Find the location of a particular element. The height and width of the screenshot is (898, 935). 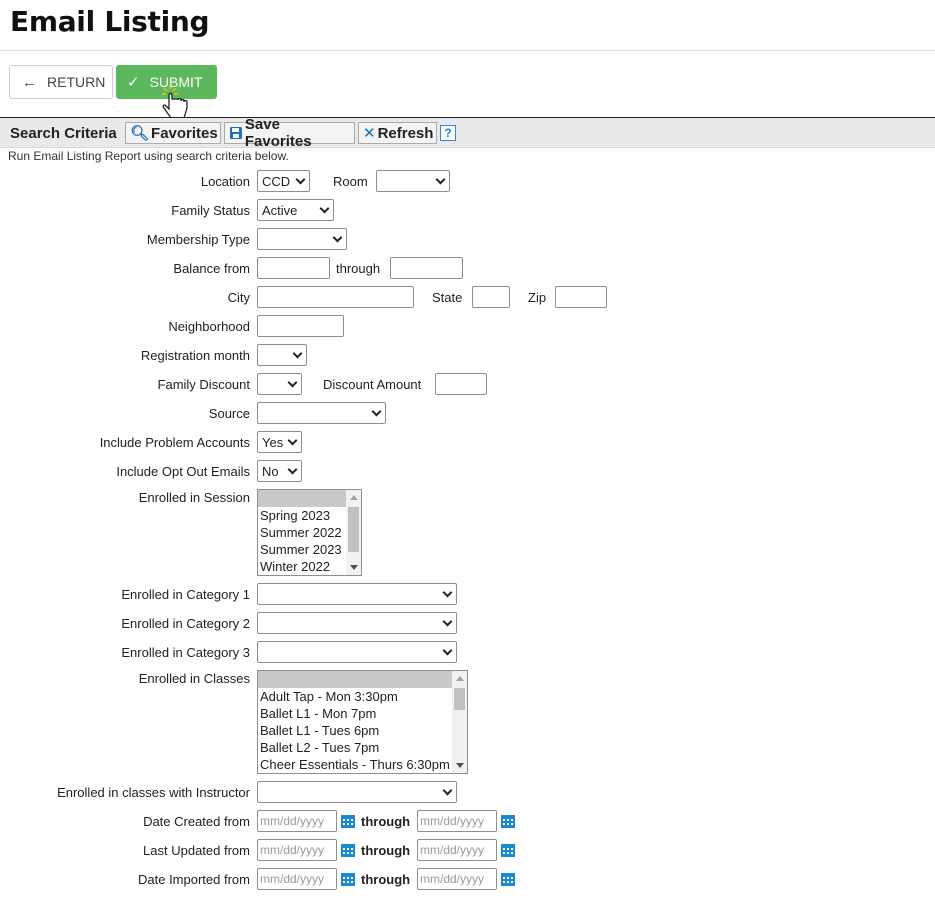

registration-month-label: Registration month is located at coordinates (195, 355).